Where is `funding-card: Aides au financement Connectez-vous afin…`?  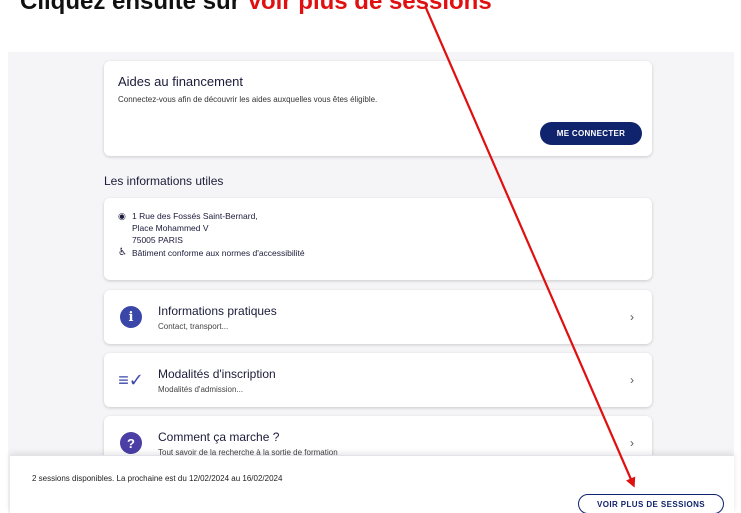
funding-card: Aides au financement Connectez-vous afin… is located at coordinates (378, 108).